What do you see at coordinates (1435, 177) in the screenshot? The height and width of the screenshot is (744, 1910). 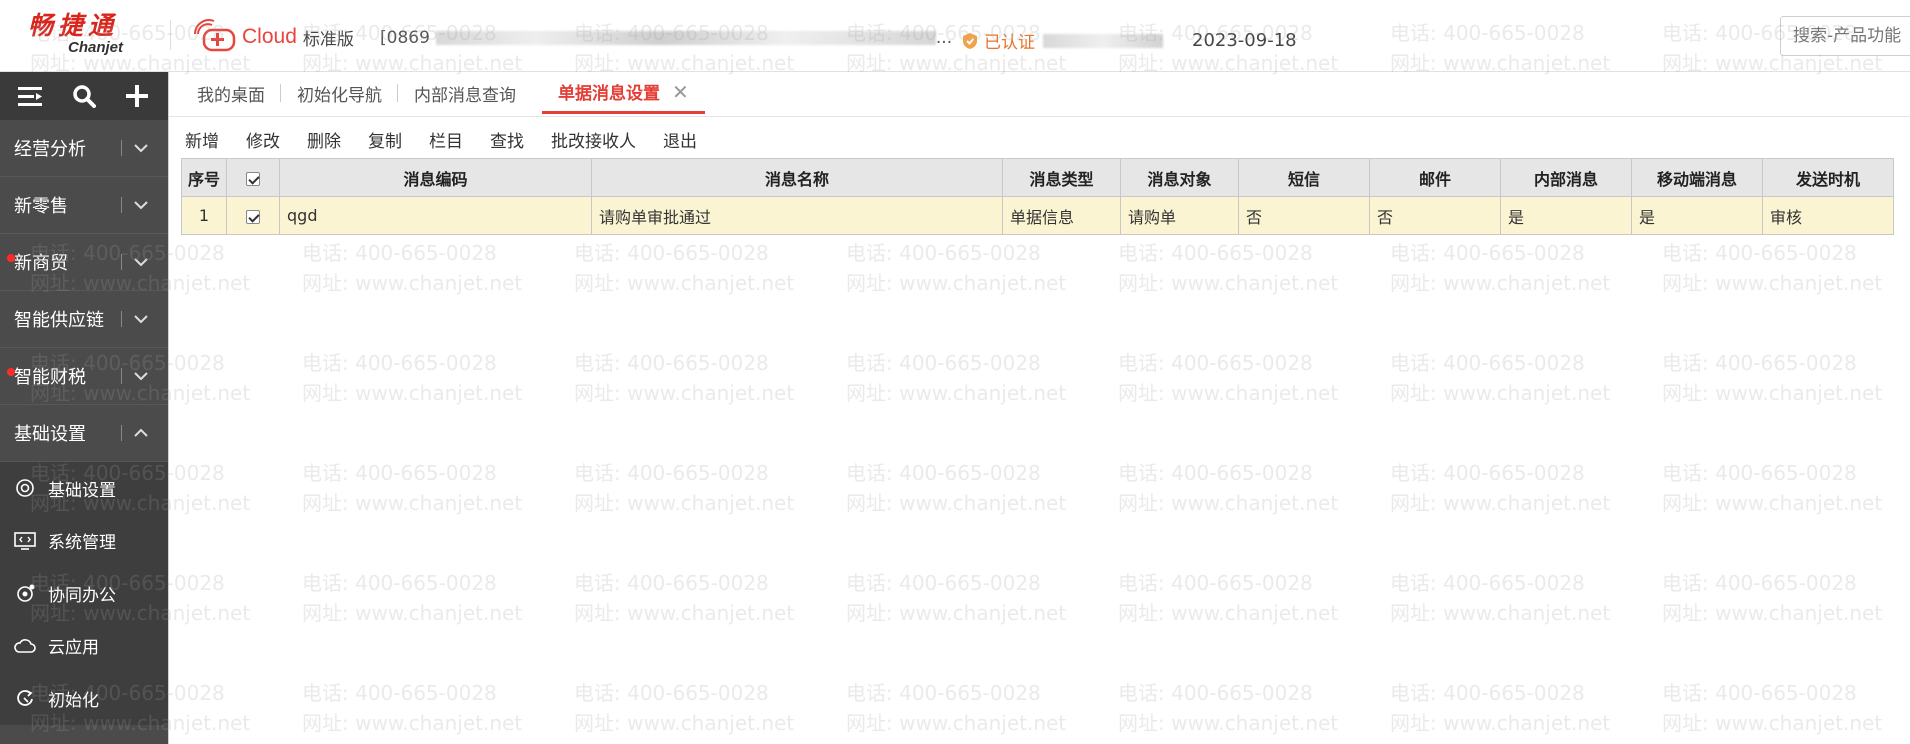 I see `column-header-7: 邮件` at bounding box center [1435, 177].